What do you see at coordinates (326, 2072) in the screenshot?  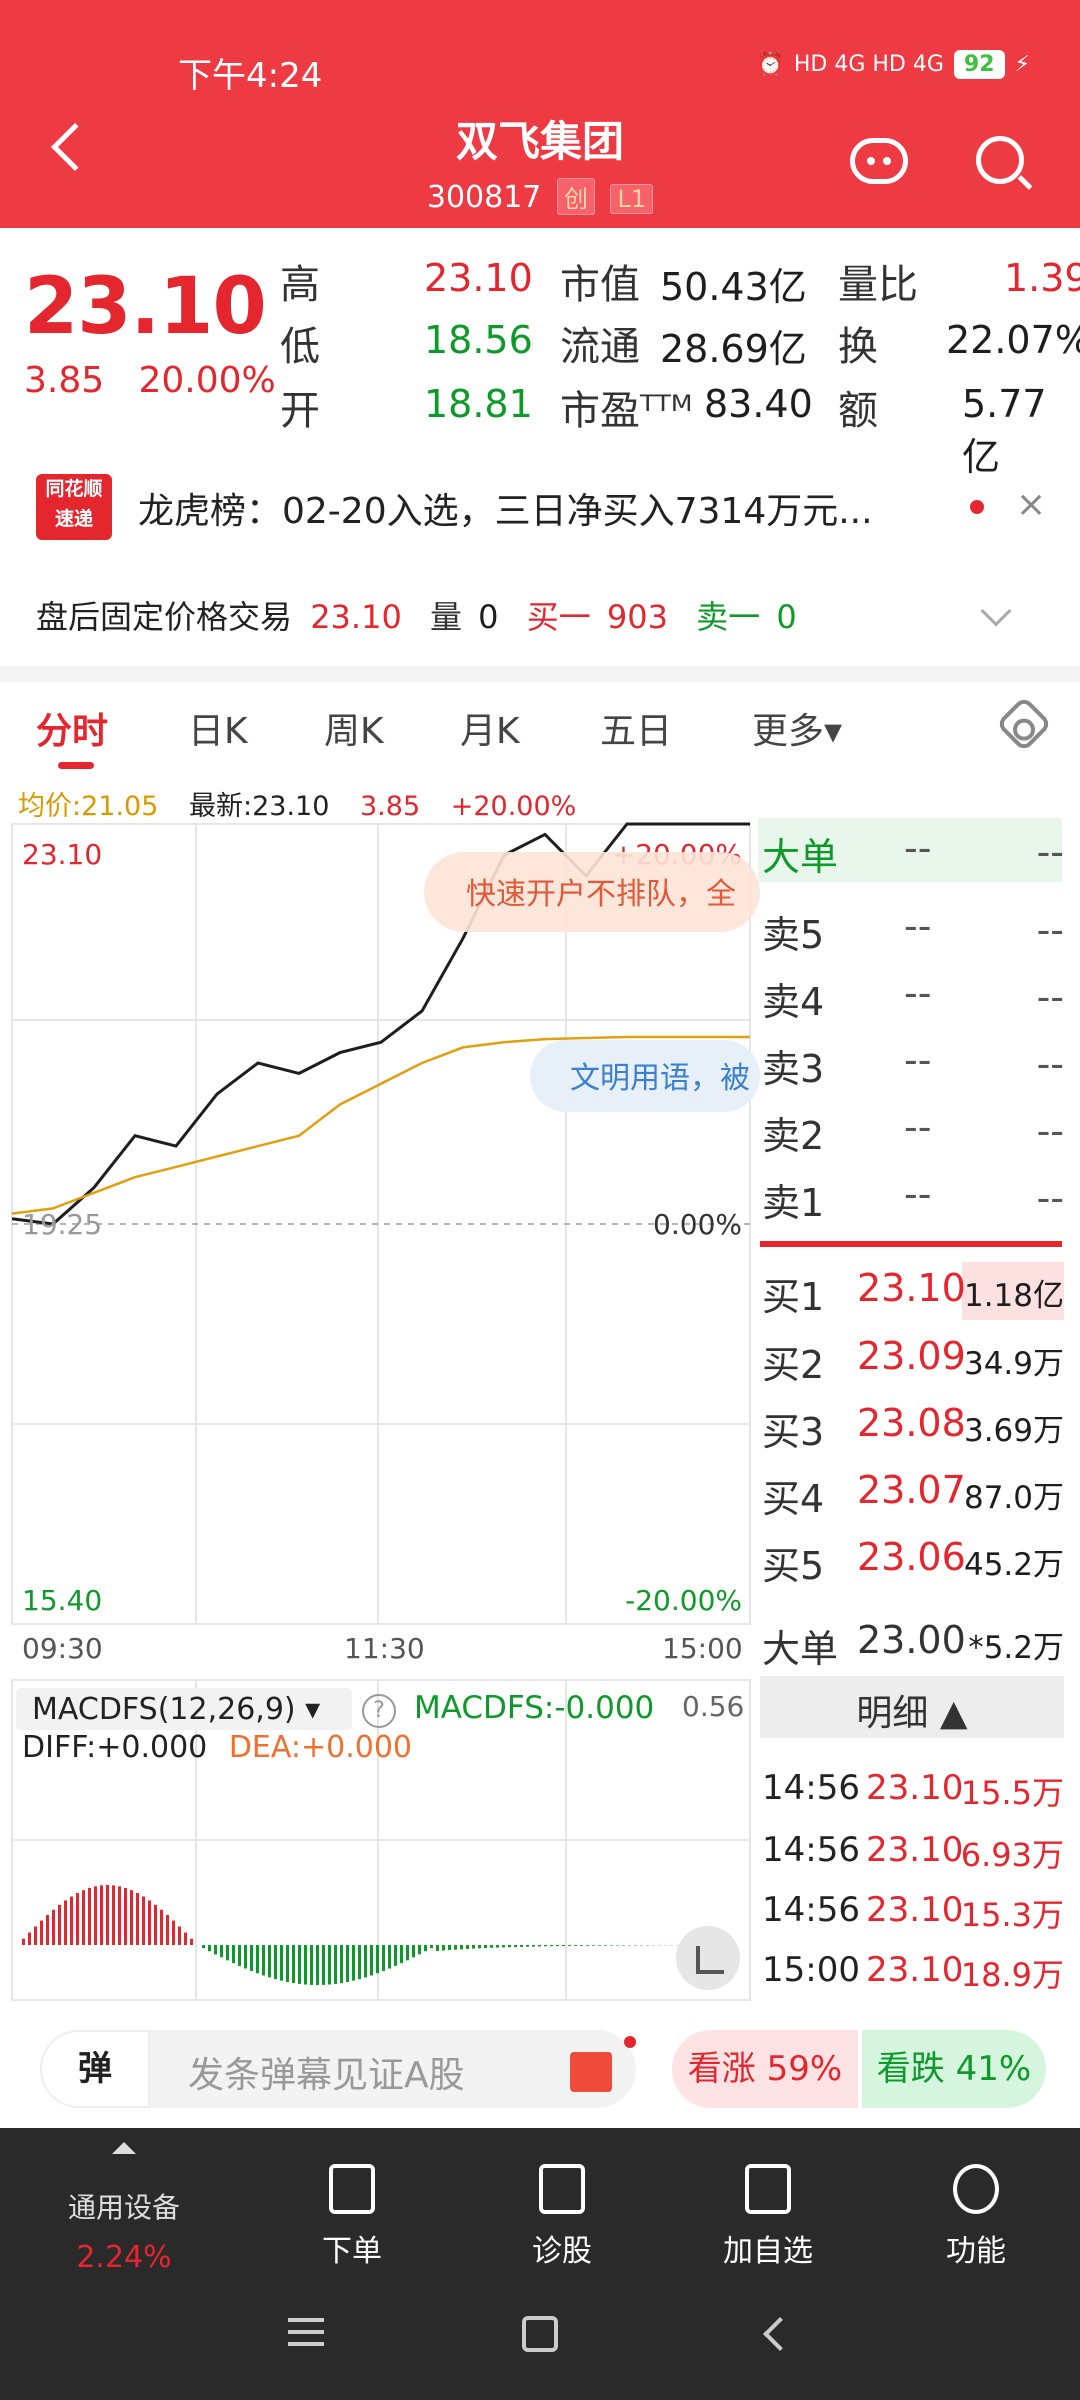 I see `danmu-input: 发条弹幕见证A股` at bounding box center [326, 2072].